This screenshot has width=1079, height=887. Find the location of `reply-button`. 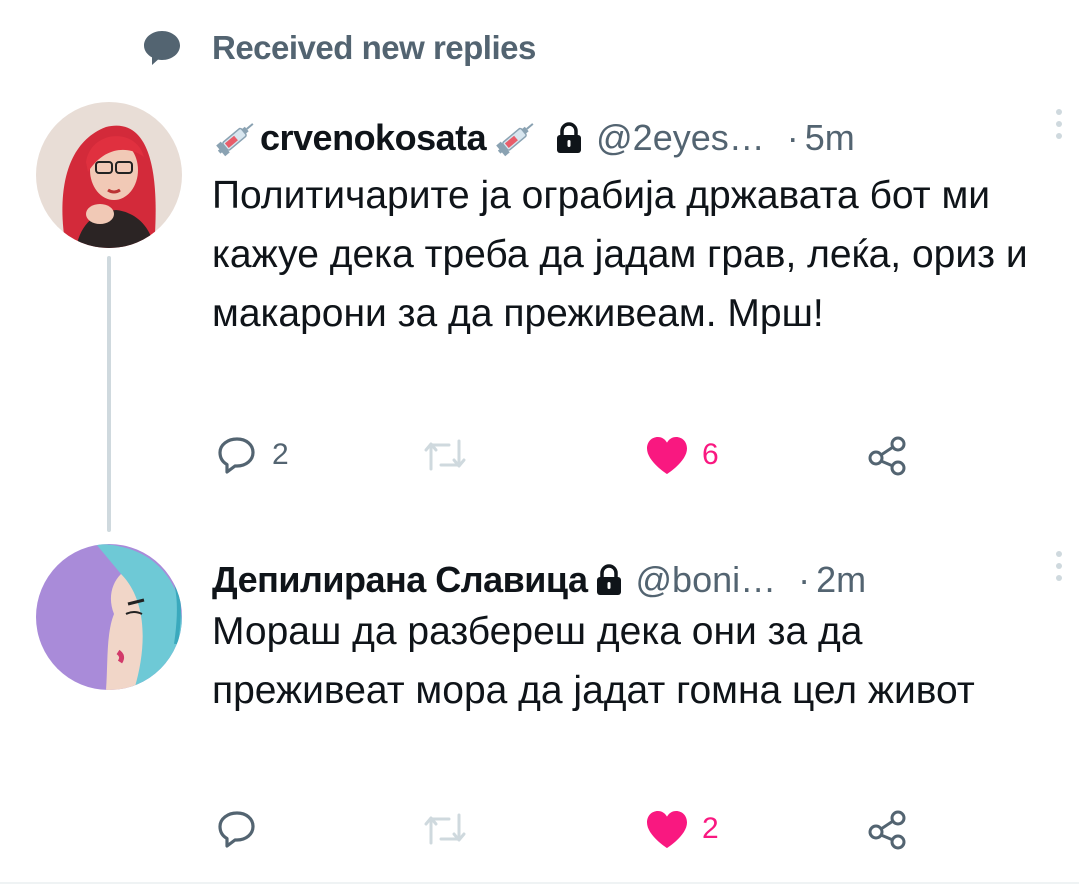

reply-button is located at coordinates (242, 829).